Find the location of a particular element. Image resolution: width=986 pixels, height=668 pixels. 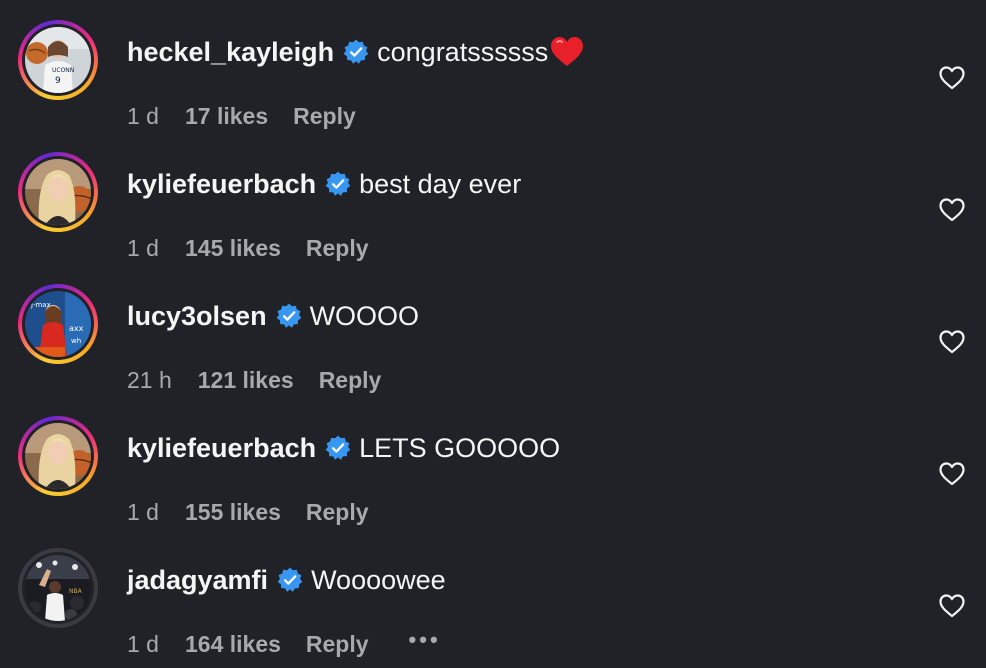

svg-text: wh is located at coordinates (76, 341).